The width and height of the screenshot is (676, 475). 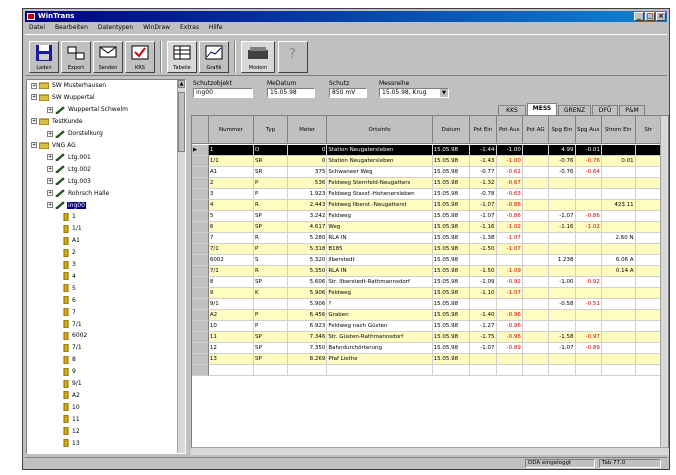 What do you see at coordinates (380, 227) in the screenshot?
I see `cell-ortsinfo-3: Weg` at bounding box center [380, 227].